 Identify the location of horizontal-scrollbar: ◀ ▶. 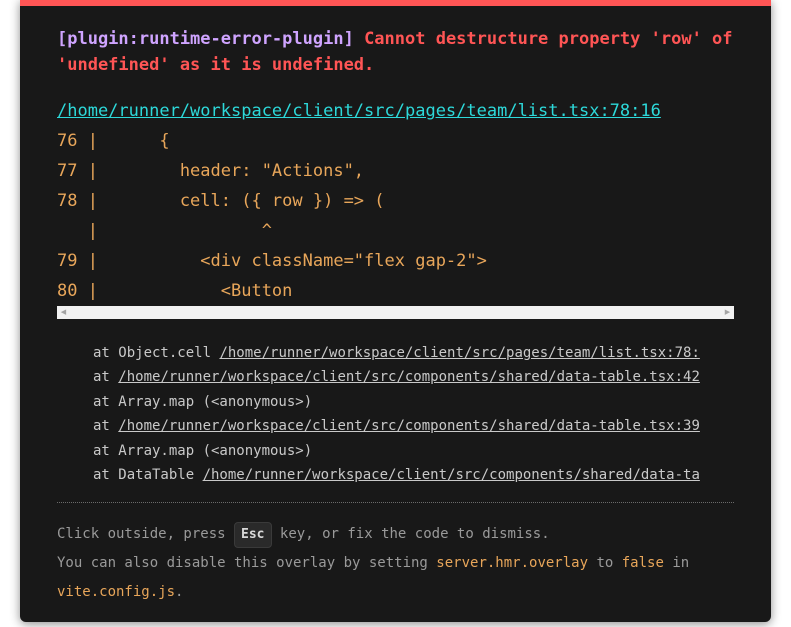
(395, 312).